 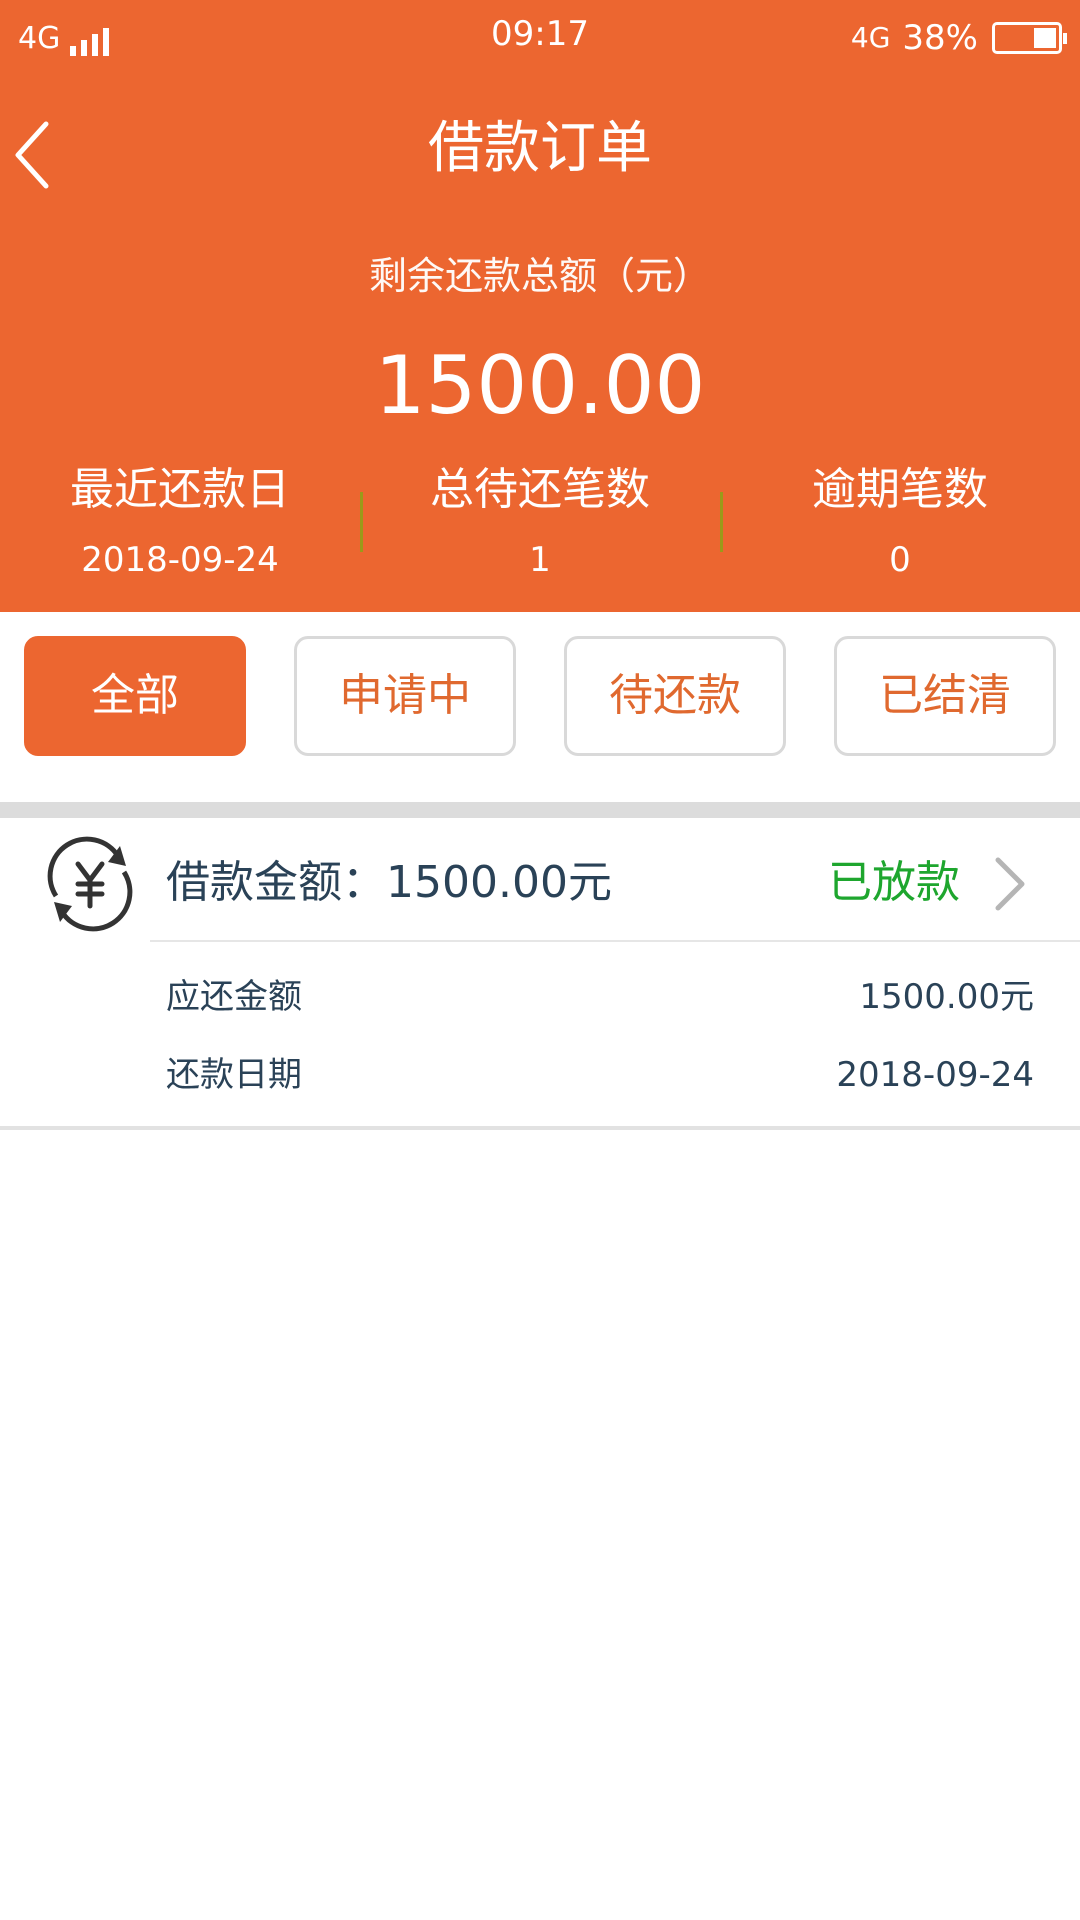 I want to click on detail-value: 2018-09-24, so click(x=935, y=1075).